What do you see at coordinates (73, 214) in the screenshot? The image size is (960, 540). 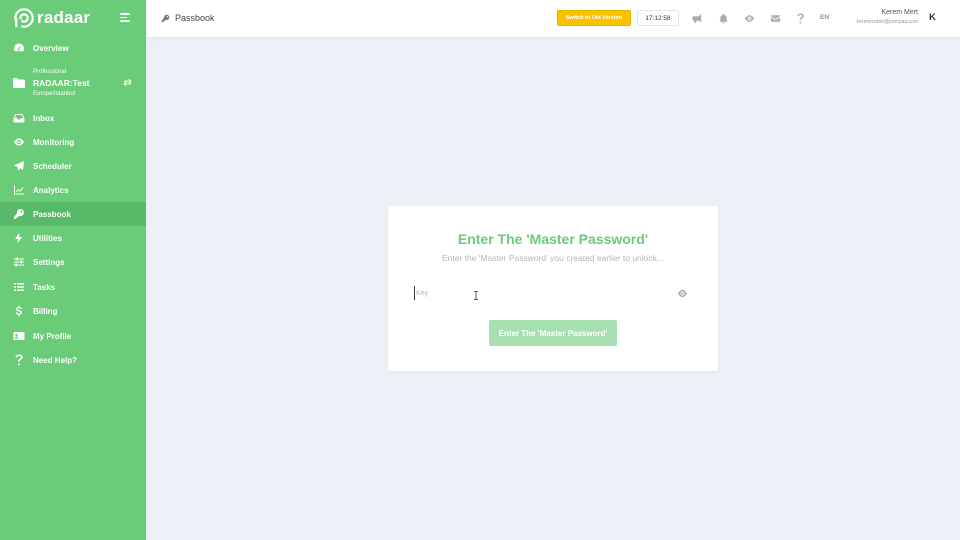 I see `sidebar-item-passbook: Passbook` at bounding box center [73, 214].